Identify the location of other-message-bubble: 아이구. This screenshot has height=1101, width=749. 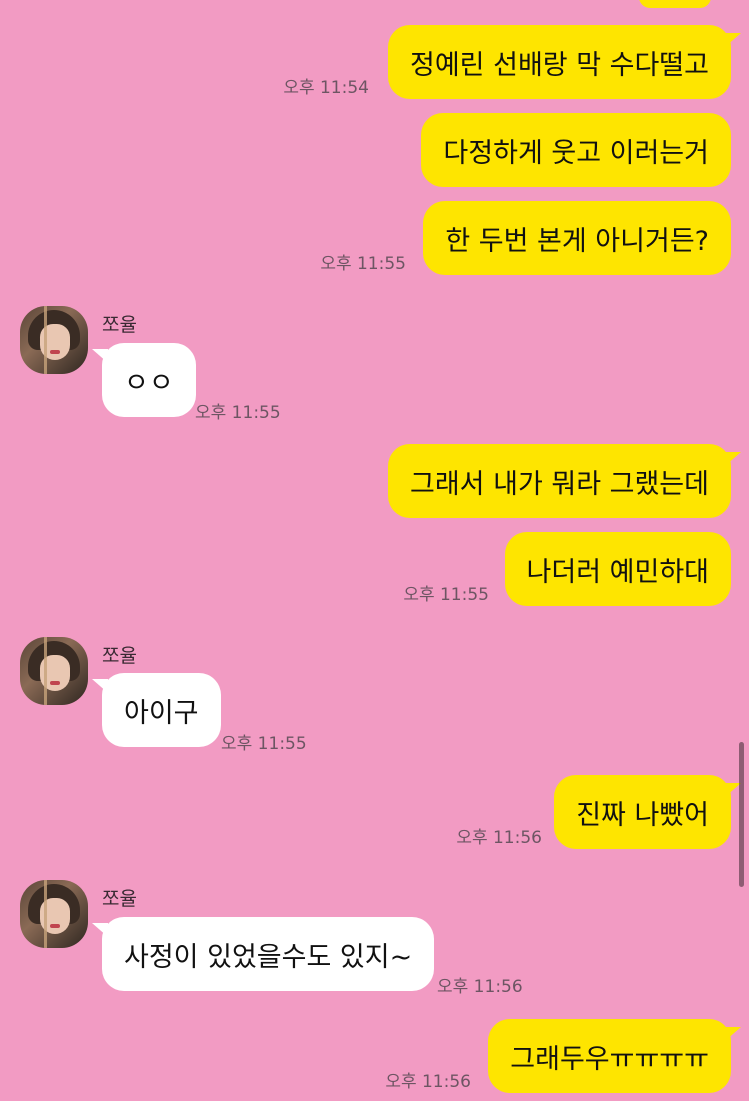
(161, 710).